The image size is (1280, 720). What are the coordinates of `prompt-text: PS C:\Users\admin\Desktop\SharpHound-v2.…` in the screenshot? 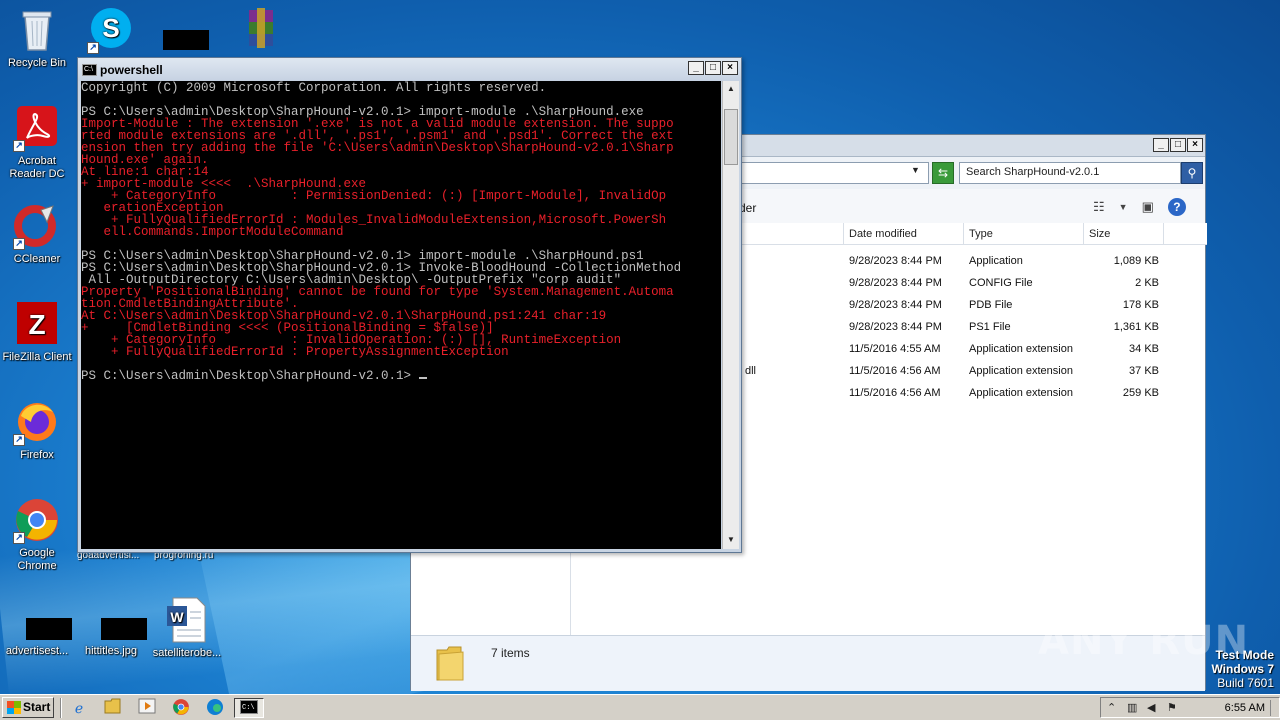 It's located at (250, 376).